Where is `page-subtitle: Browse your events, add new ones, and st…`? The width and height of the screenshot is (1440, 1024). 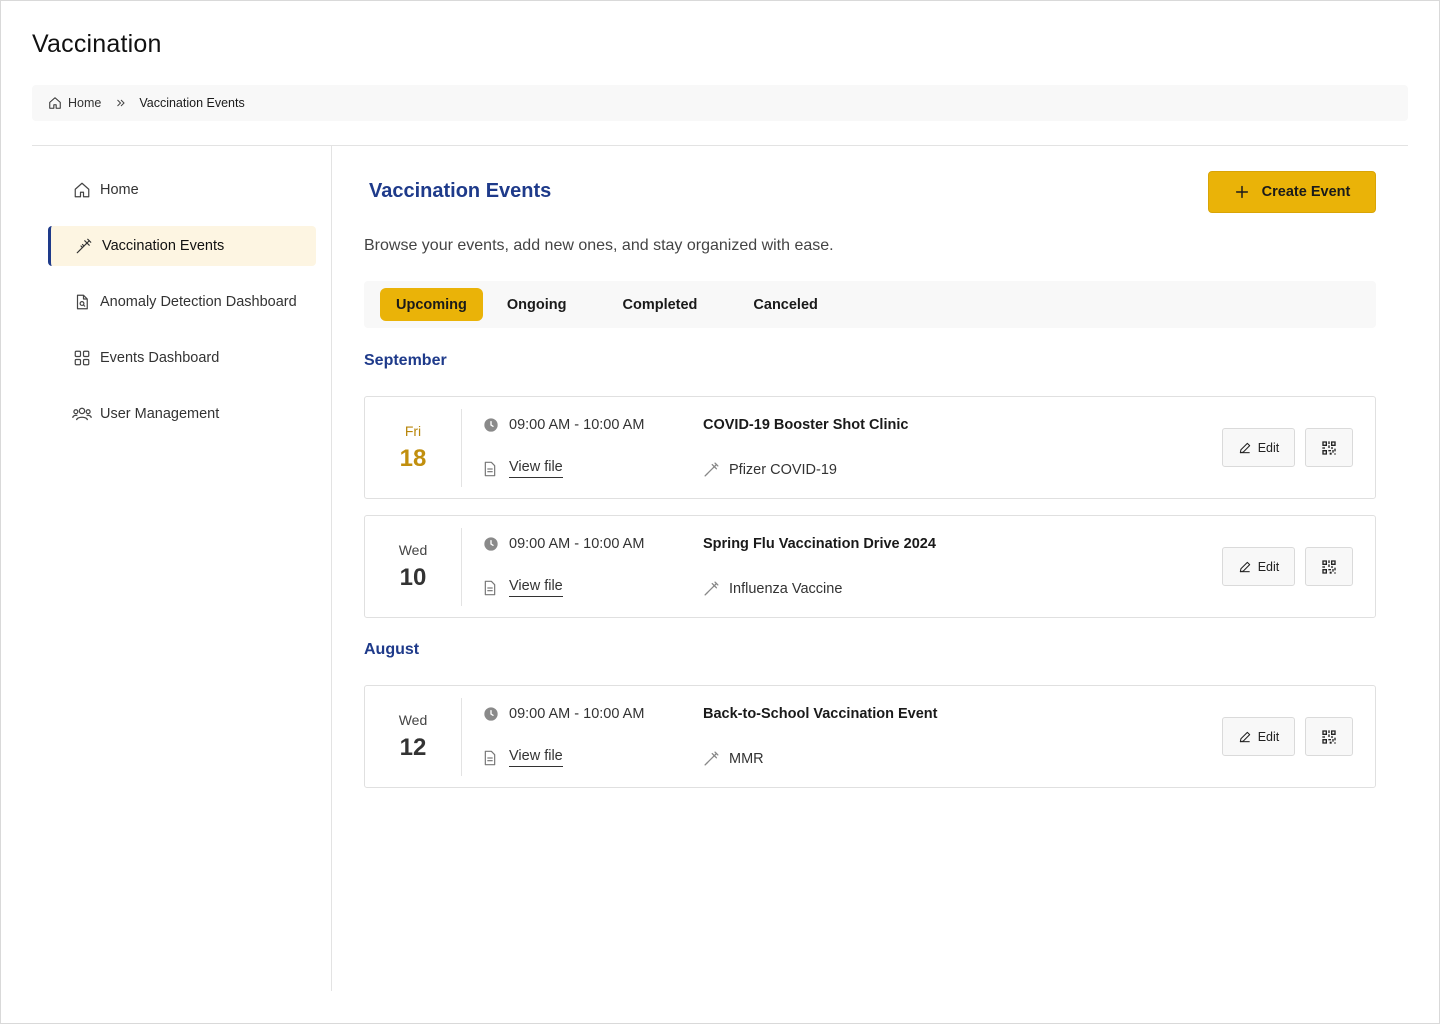
page-subtitle: Browse your events, add new ones, and st… is located at coordinates (599, 245).